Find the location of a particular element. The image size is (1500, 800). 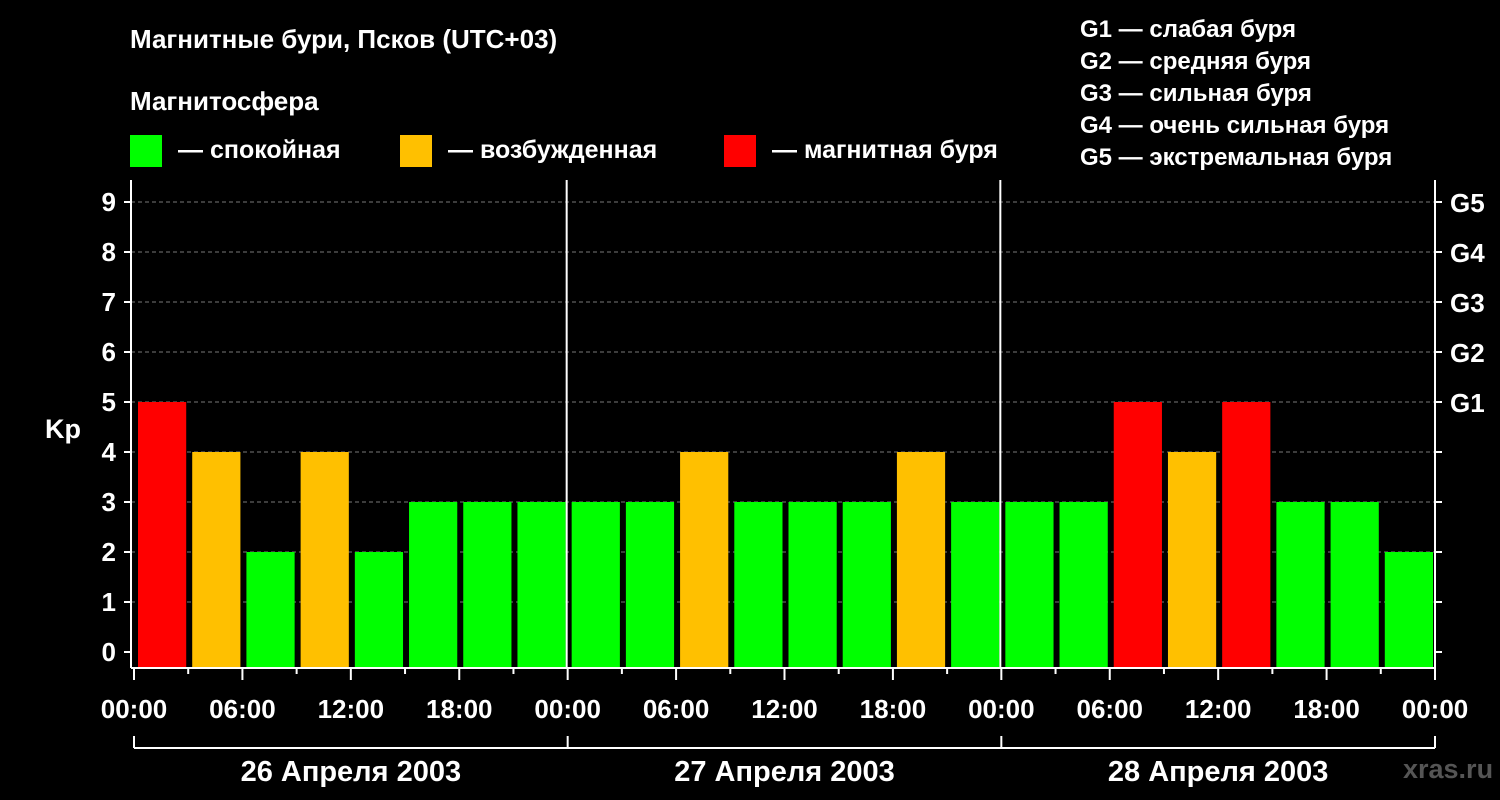

g-tick-label: G3 is located at coordinates (1467, 303).